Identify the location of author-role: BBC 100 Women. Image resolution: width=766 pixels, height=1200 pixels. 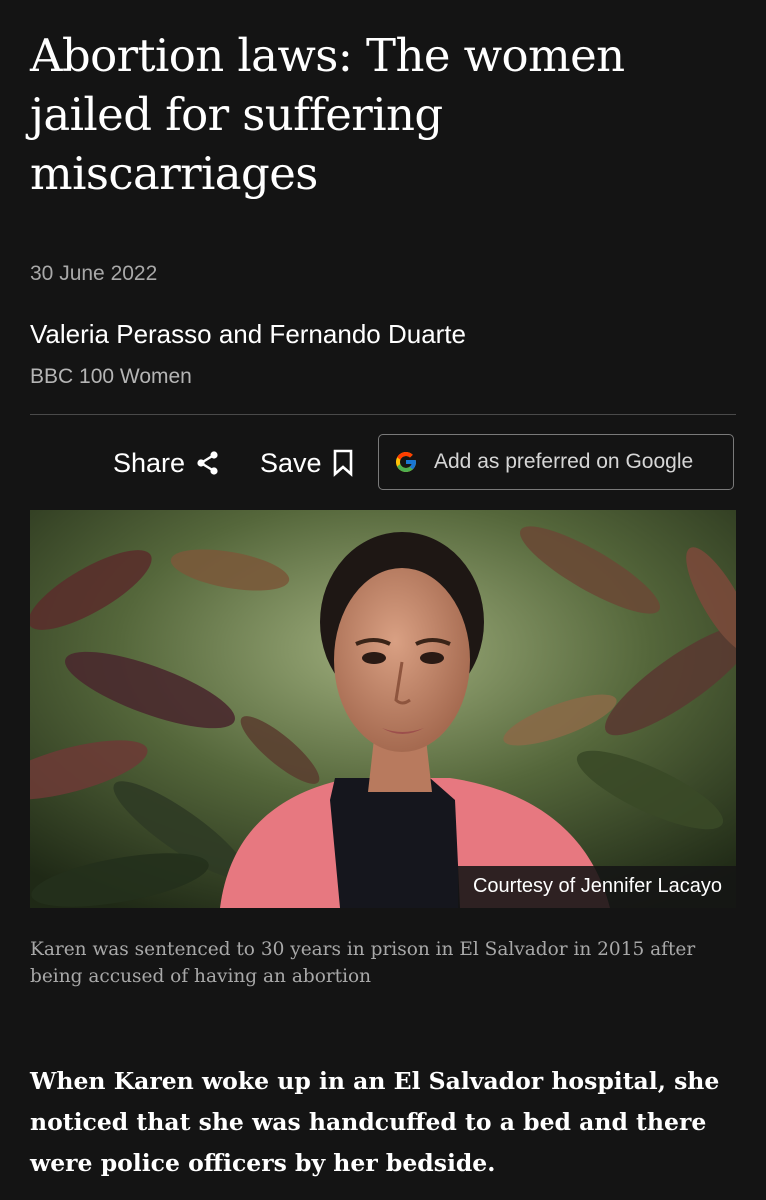
(111, 376).